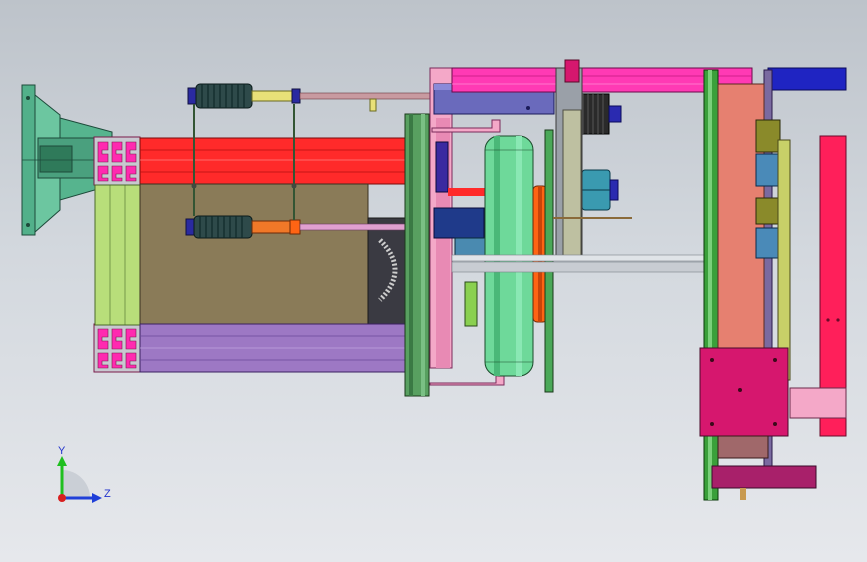 Image resolution: width=867 pixels, height=562 pixels. Describe the element at coordinates (107, 494) in the screenshot. I see `z-axis-label: Z` at that location.